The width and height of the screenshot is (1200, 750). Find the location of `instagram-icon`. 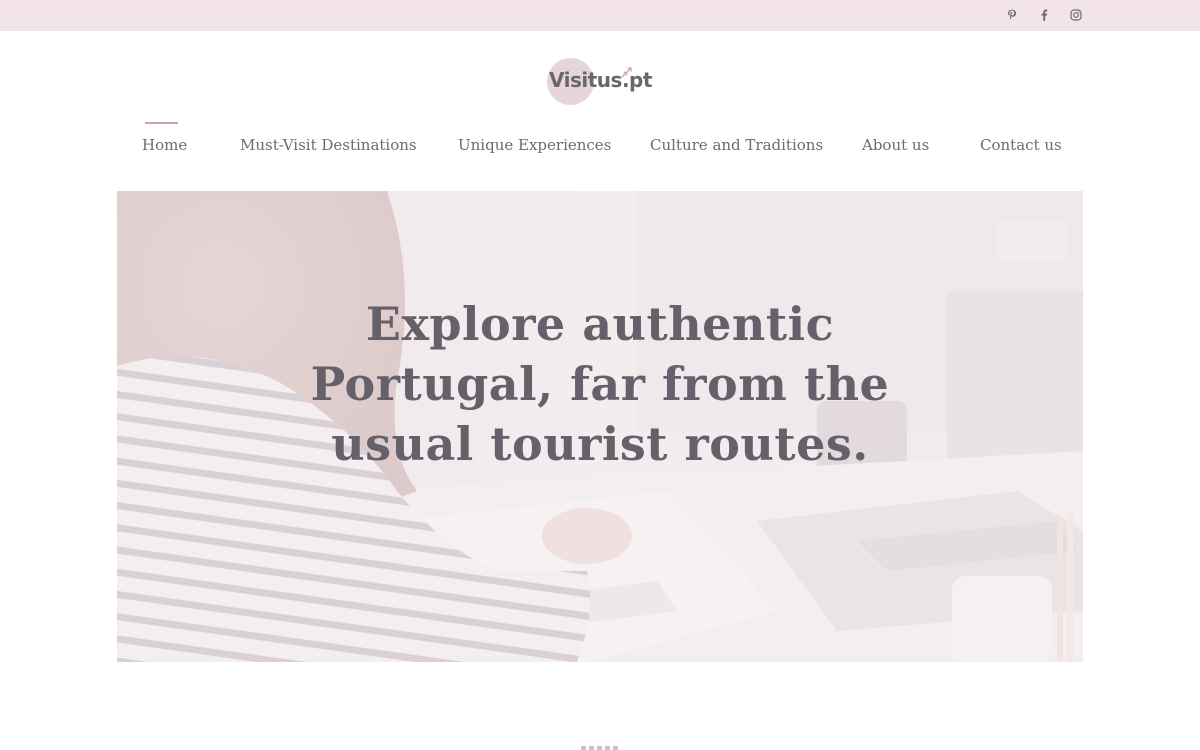

instagram-icon is located at coordinates (1076, 15).